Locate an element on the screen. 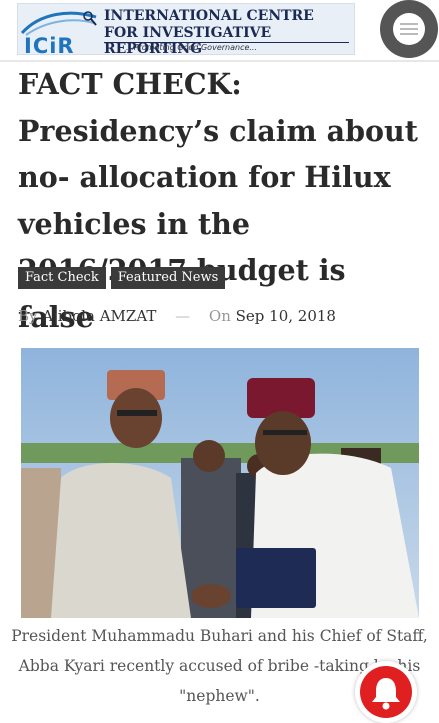 This screenshot has width=439, height=723. notification-badge is located at coordinates (386, 692).